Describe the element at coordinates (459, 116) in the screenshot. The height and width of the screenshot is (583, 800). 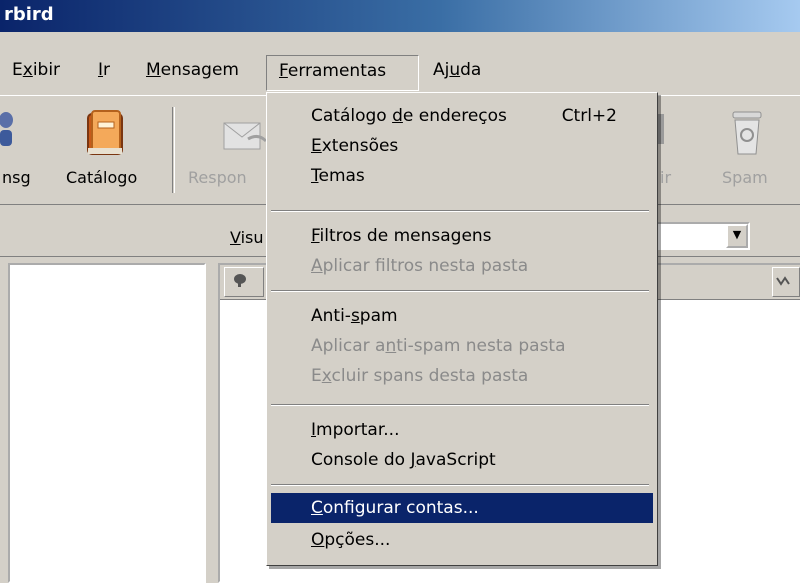
I see `menu-item-address-book: Catálogo de endereços Ctrl+2` at that location.